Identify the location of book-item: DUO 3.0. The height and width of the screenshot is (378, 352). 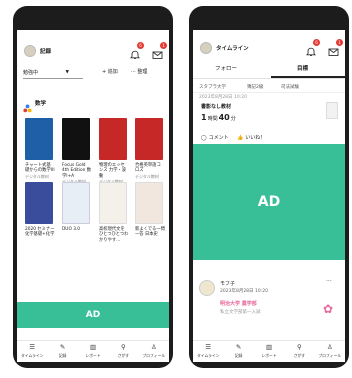
(77, 207).